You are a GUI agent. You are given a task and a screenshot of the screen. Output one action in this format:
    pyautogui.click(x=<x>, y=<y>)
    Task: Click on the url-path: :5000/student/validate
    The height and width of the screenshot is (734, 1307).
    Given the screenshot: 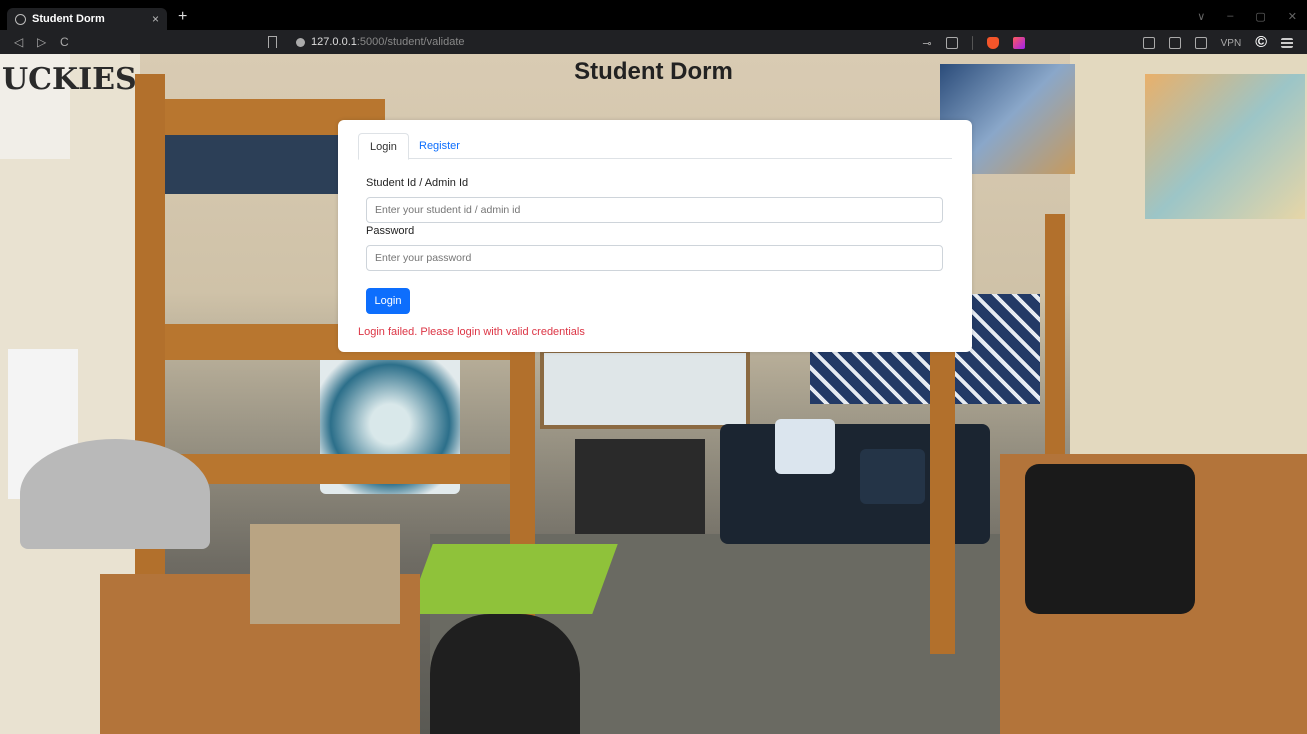 What is the action you would take?
    pyautogui.click(x=410, y=42)
    